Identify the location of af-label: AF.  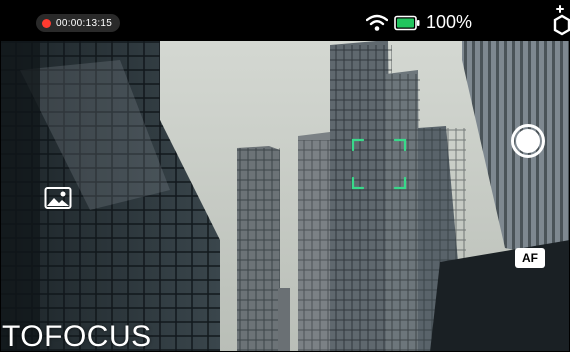
(530, 258).